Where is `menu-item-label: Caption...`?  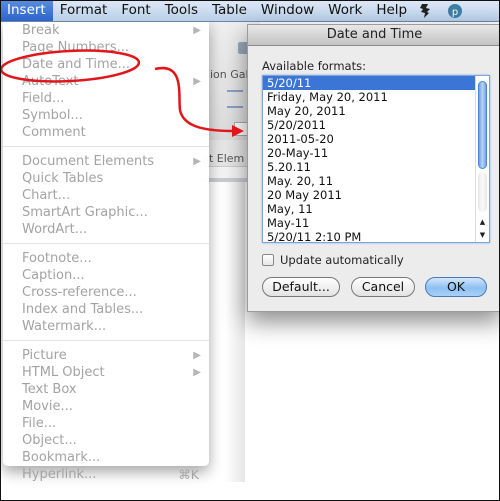
menu-item-label: Caption... is located at coordinates (53, 275).